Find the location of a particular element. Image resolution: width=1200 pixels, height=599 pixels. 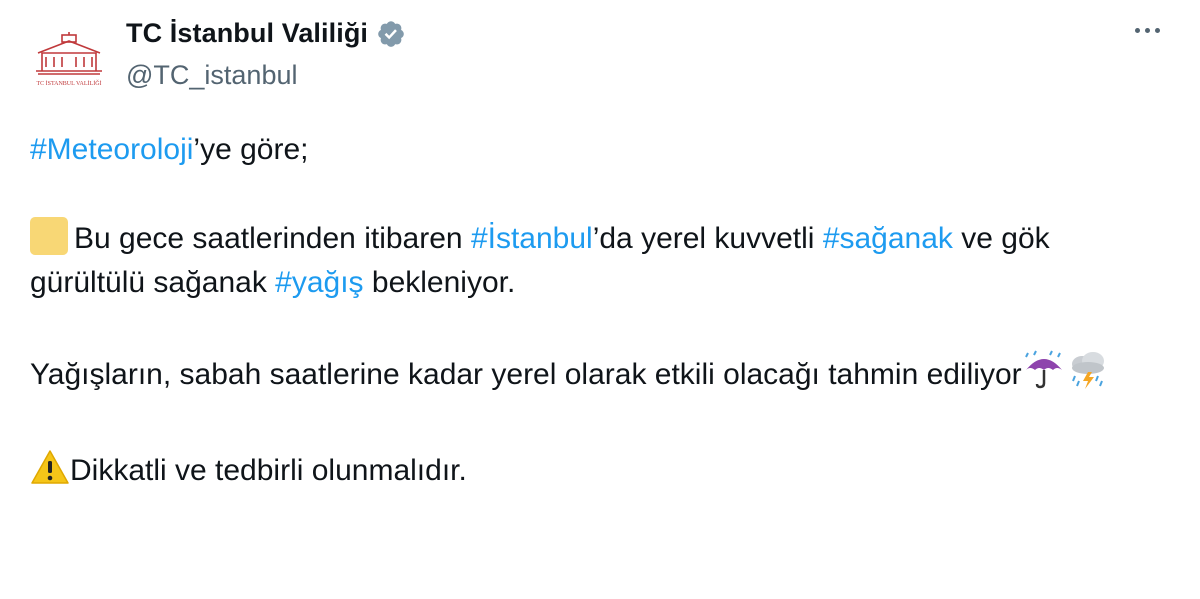

paragraph-text: Bu gece saatlerinden itibaren is located at coordinates (272, 238).